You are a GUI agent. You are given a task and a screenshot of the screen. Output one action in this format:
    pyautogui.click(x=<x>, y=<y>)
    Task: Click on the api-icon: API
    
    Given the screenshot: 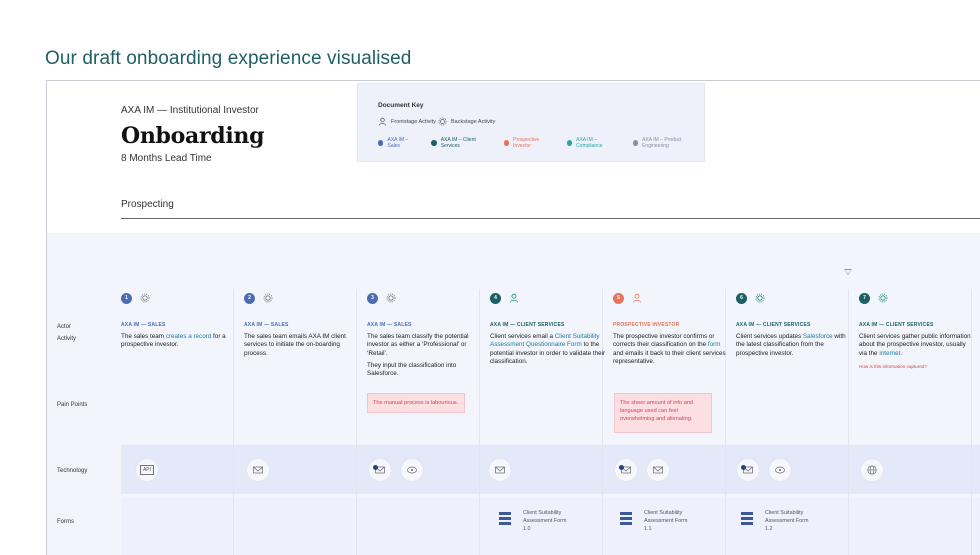 What is the action you would take?
    pyautogui.click(x=147, y=470)
    